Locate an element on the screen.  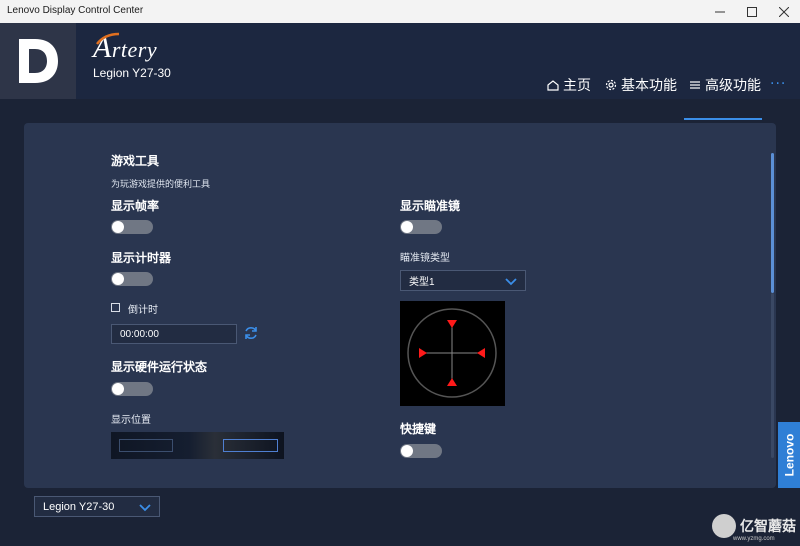
monitor-model-label: Legion Y27-30 is located at coordinates (132, 73).